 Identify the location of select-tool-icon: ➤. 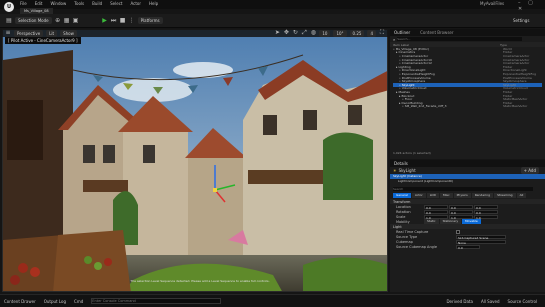
(277, 33).